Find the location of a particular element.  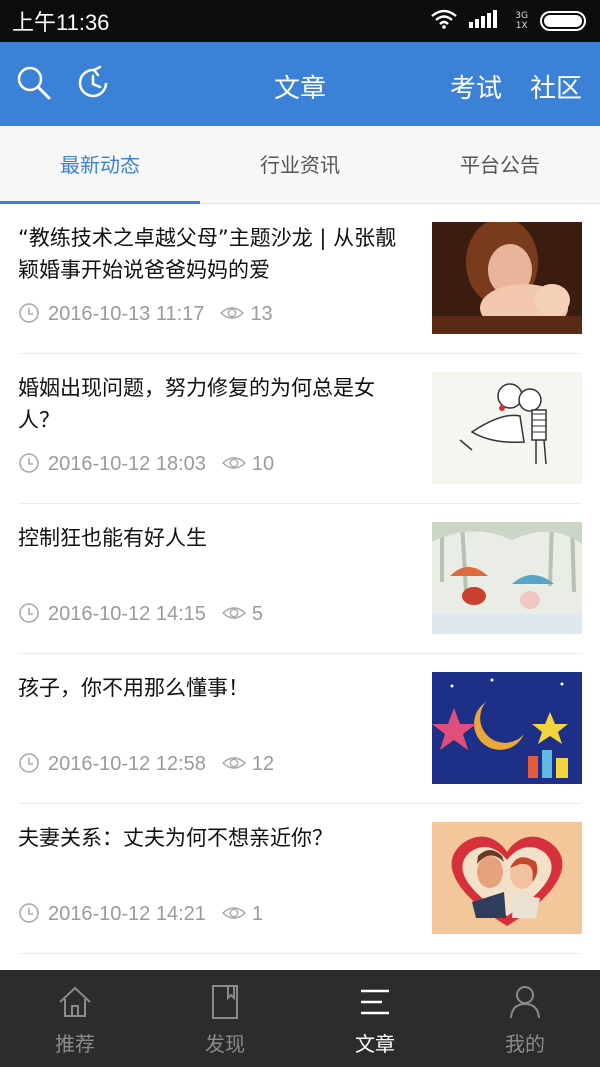

book-icon is located at coordinates (225, 1002).